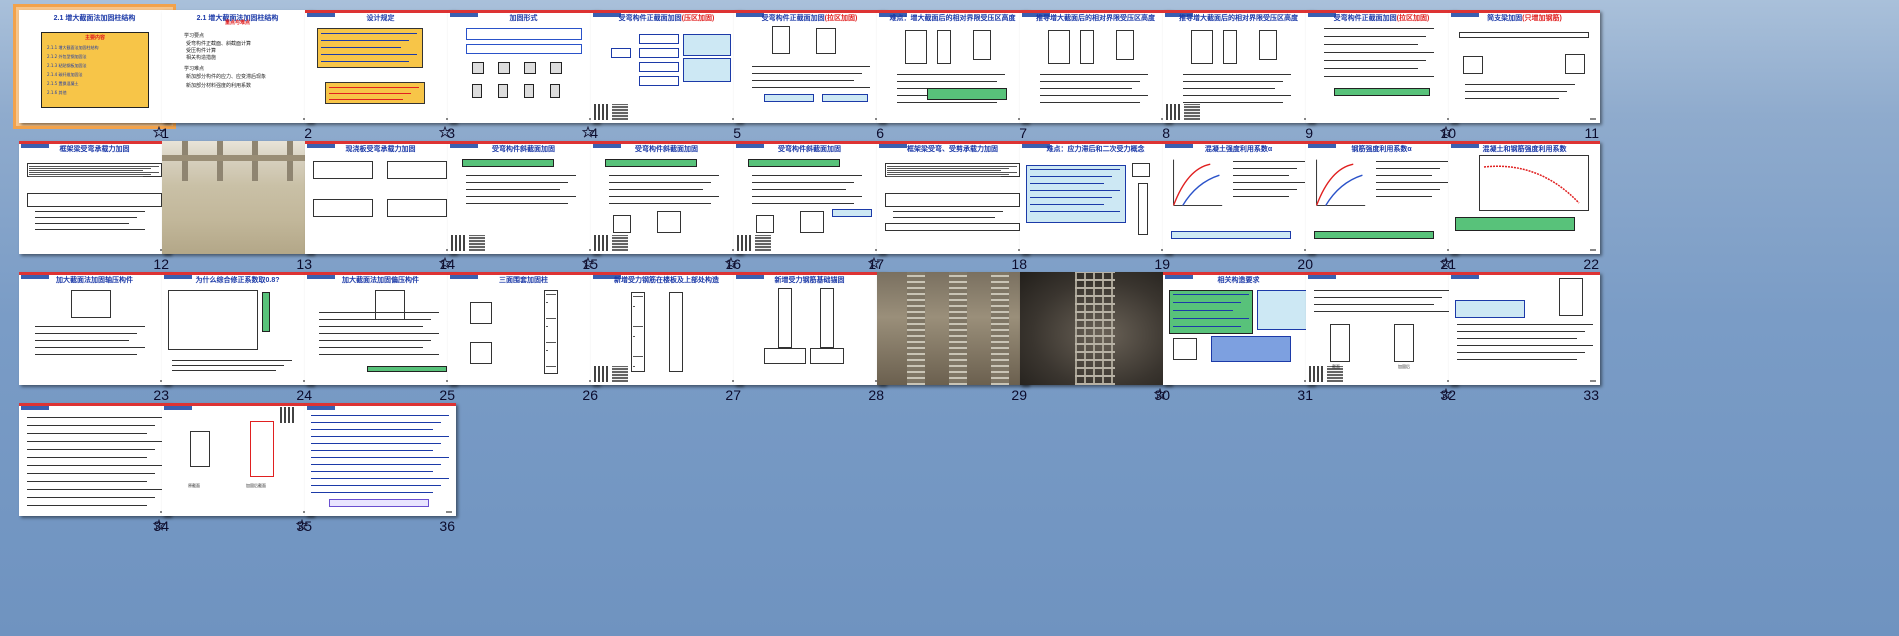 The image size is (1899, 636). I want to click on menu-item: 2.1.6 其他, so click(57, 92).